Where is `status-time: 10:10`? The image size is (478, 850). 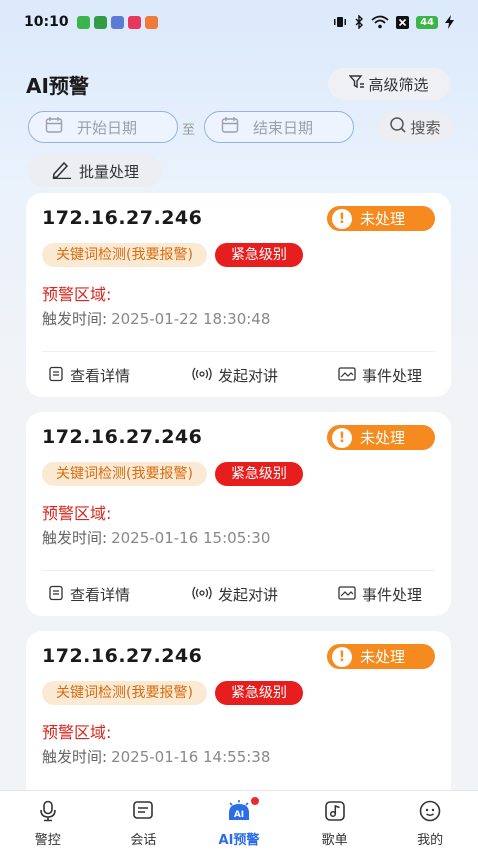
status-time: 10:10 is located at coordinates (46, 22).